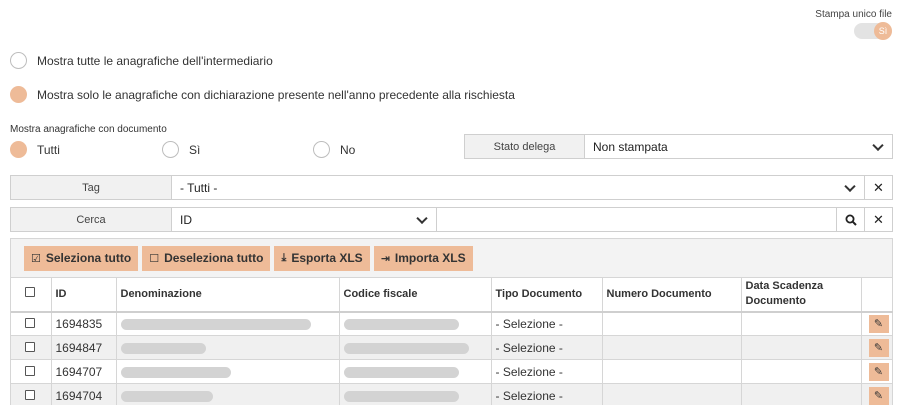  Describe the element at coordinates (48, 149) in the screenshot. I see `radio-label: Tutti` at that location.